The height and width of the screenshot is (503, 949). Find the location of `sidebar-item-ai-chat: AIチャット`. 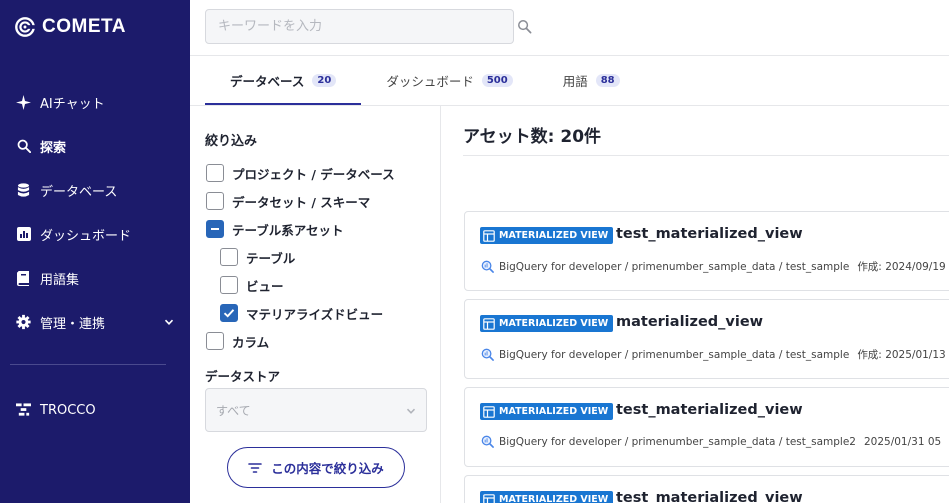

sidebar-item-ai-chat: AIチャット is located at coordinates (95, 102).